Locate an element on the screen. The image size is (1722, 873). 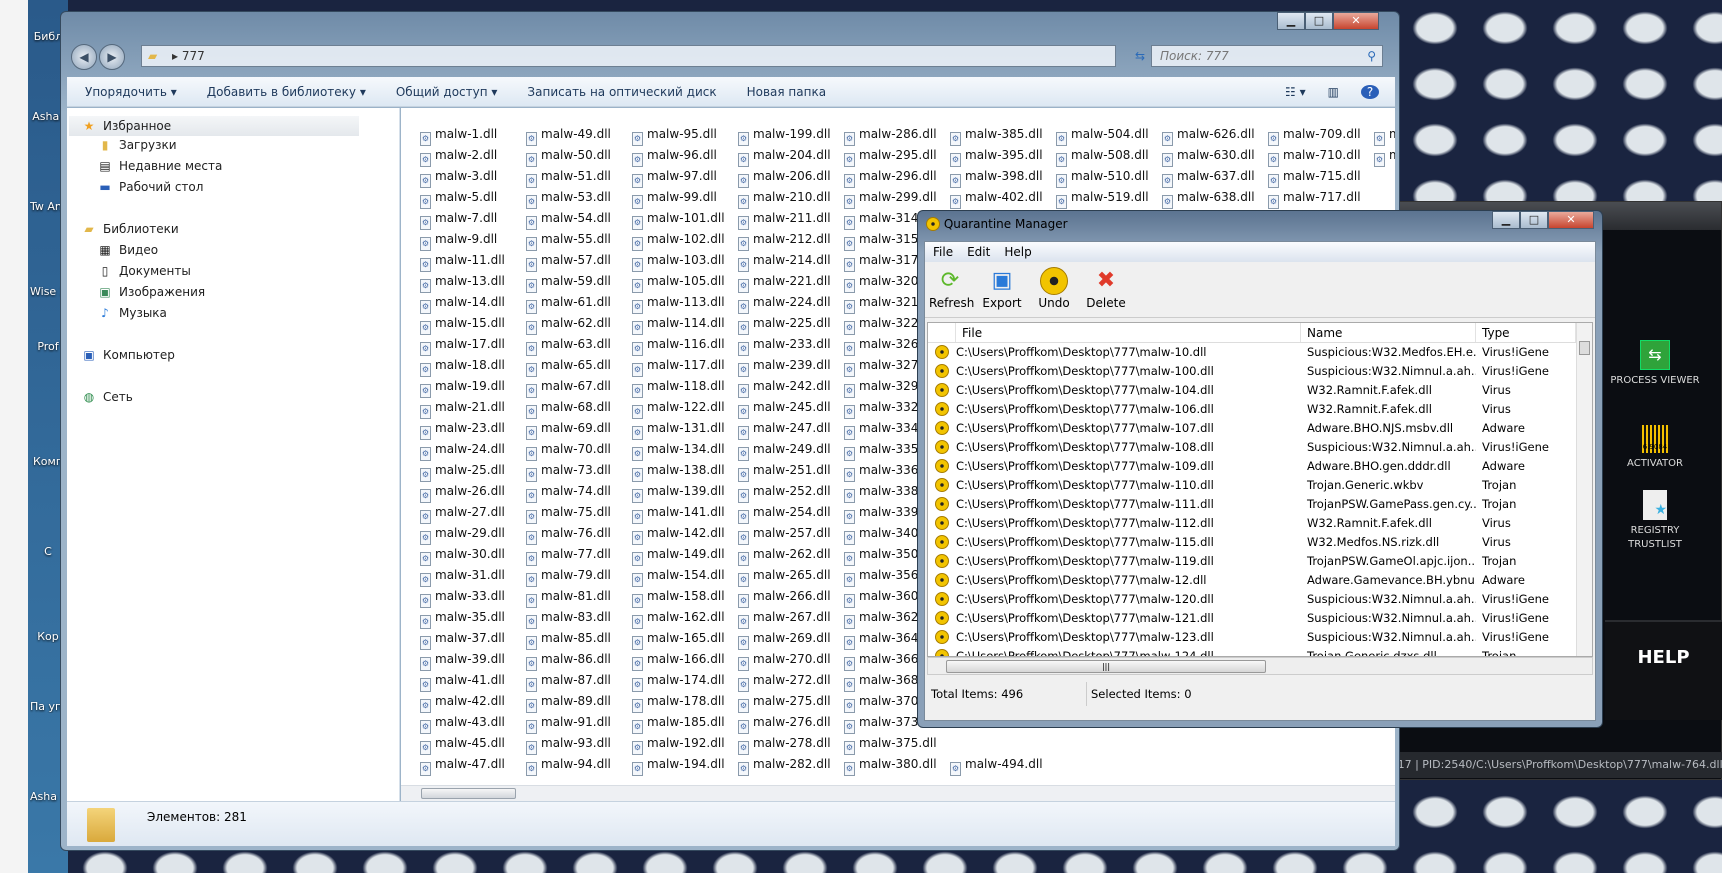
file-item: ⚙ malw-65.dll is located at coordinates (568, 366).